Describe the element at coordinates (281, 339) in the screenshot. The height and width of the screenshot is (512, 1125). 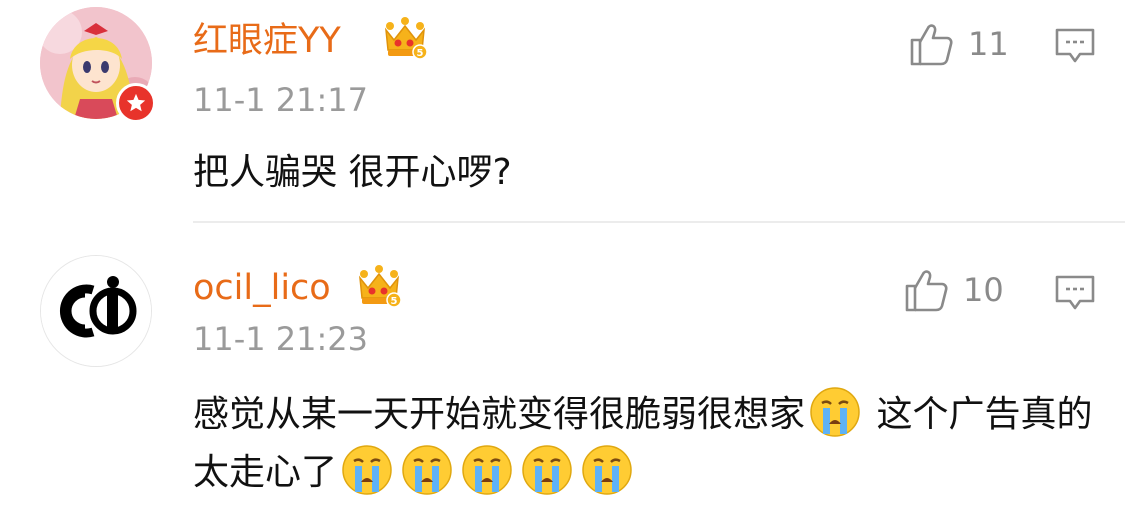
I see `comment-time: 11-1 21:23` at that location.